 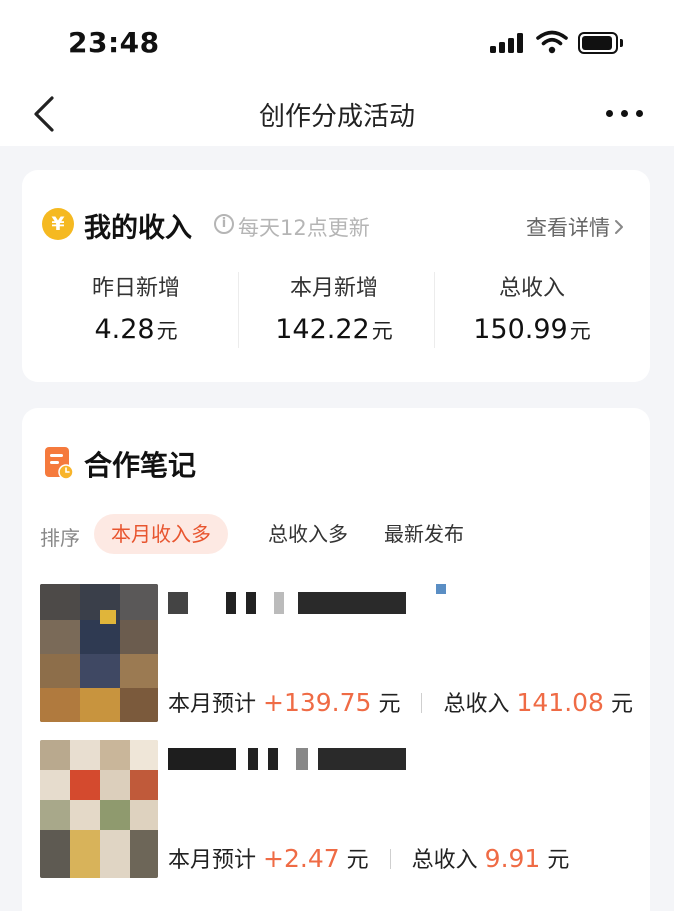 I want to click on month-estimate-value: +2.47, so click(x=301, y=858).